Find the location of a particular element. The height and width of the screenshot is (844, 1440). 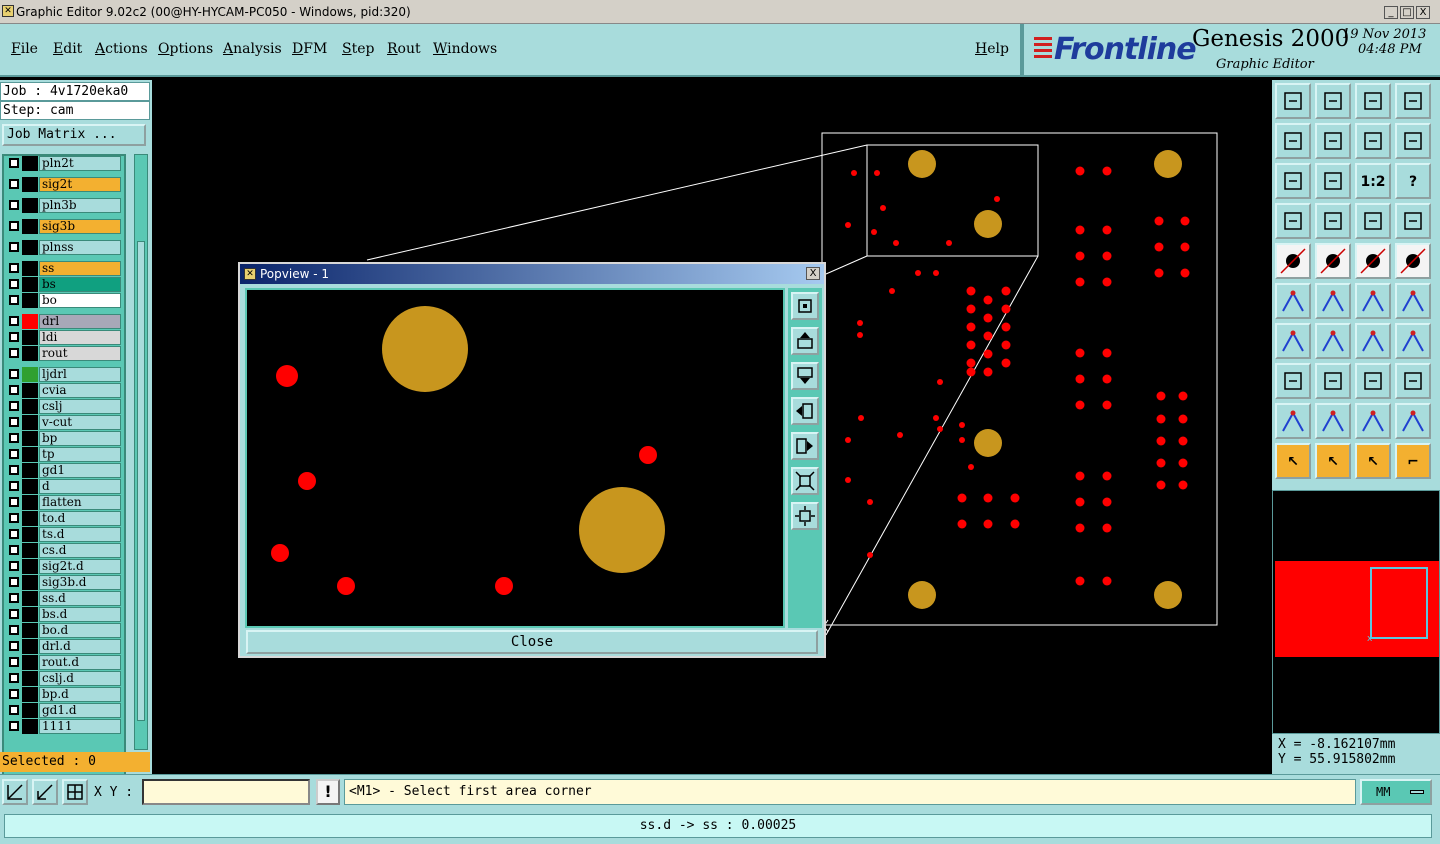

menu-file: File is located at coordinates (24, 49).